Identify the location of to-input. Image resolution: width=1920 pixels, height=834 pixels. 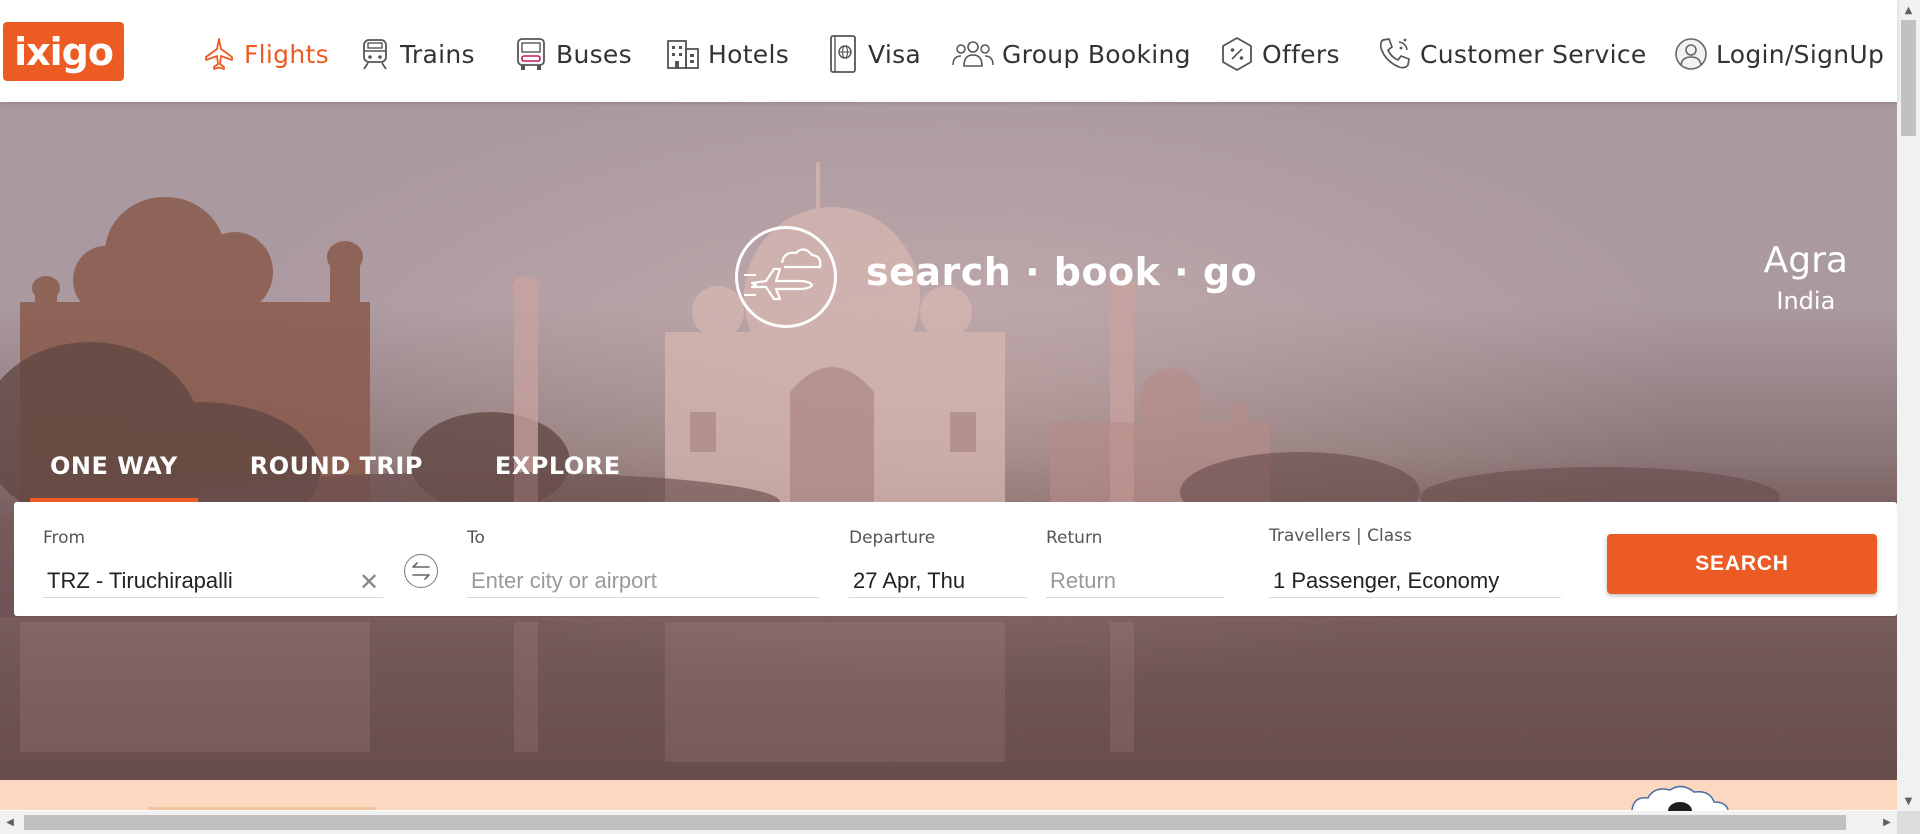
(643, 581).